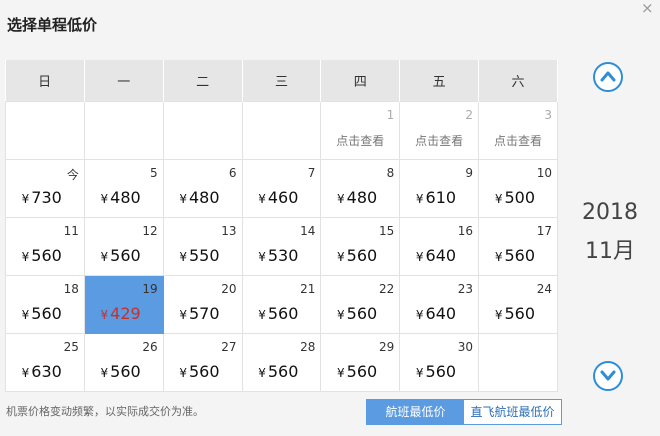  Describe the element at coordinates (465, 347) in the screenshot. I see `day-number: 30` at that location.